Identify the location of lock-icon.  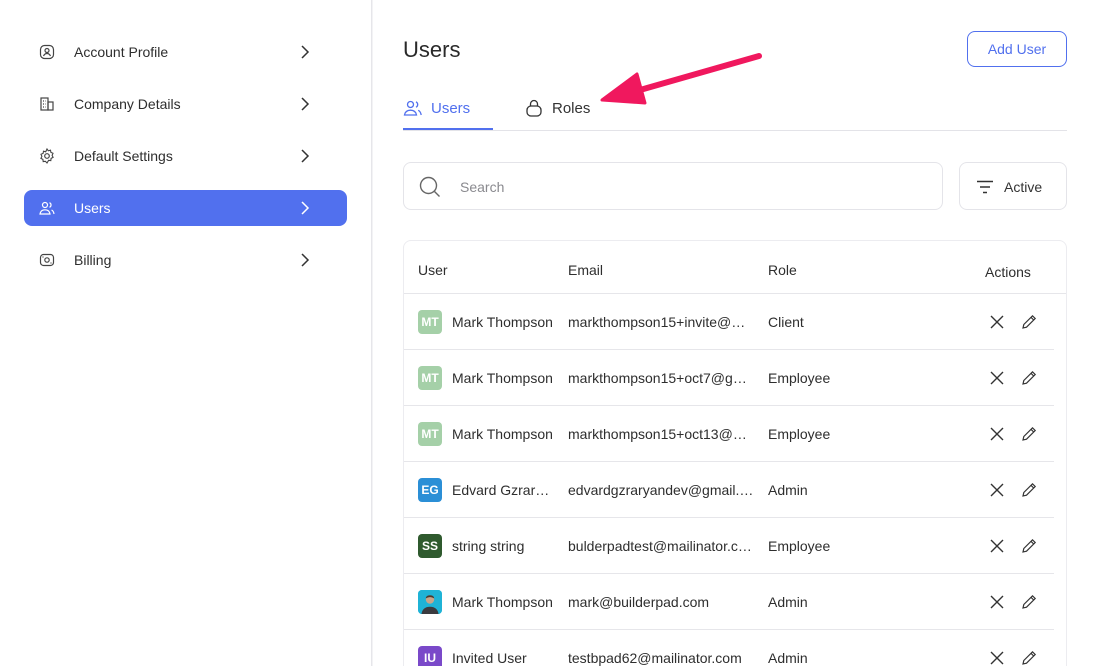
(534, 108).